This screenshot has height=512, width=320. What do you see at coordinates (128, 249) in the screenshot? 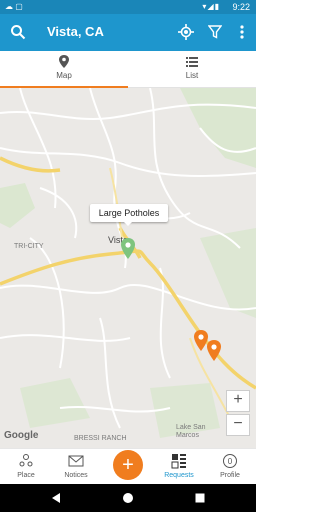
I see `map-marker-green` at bounding box center [128, 249].